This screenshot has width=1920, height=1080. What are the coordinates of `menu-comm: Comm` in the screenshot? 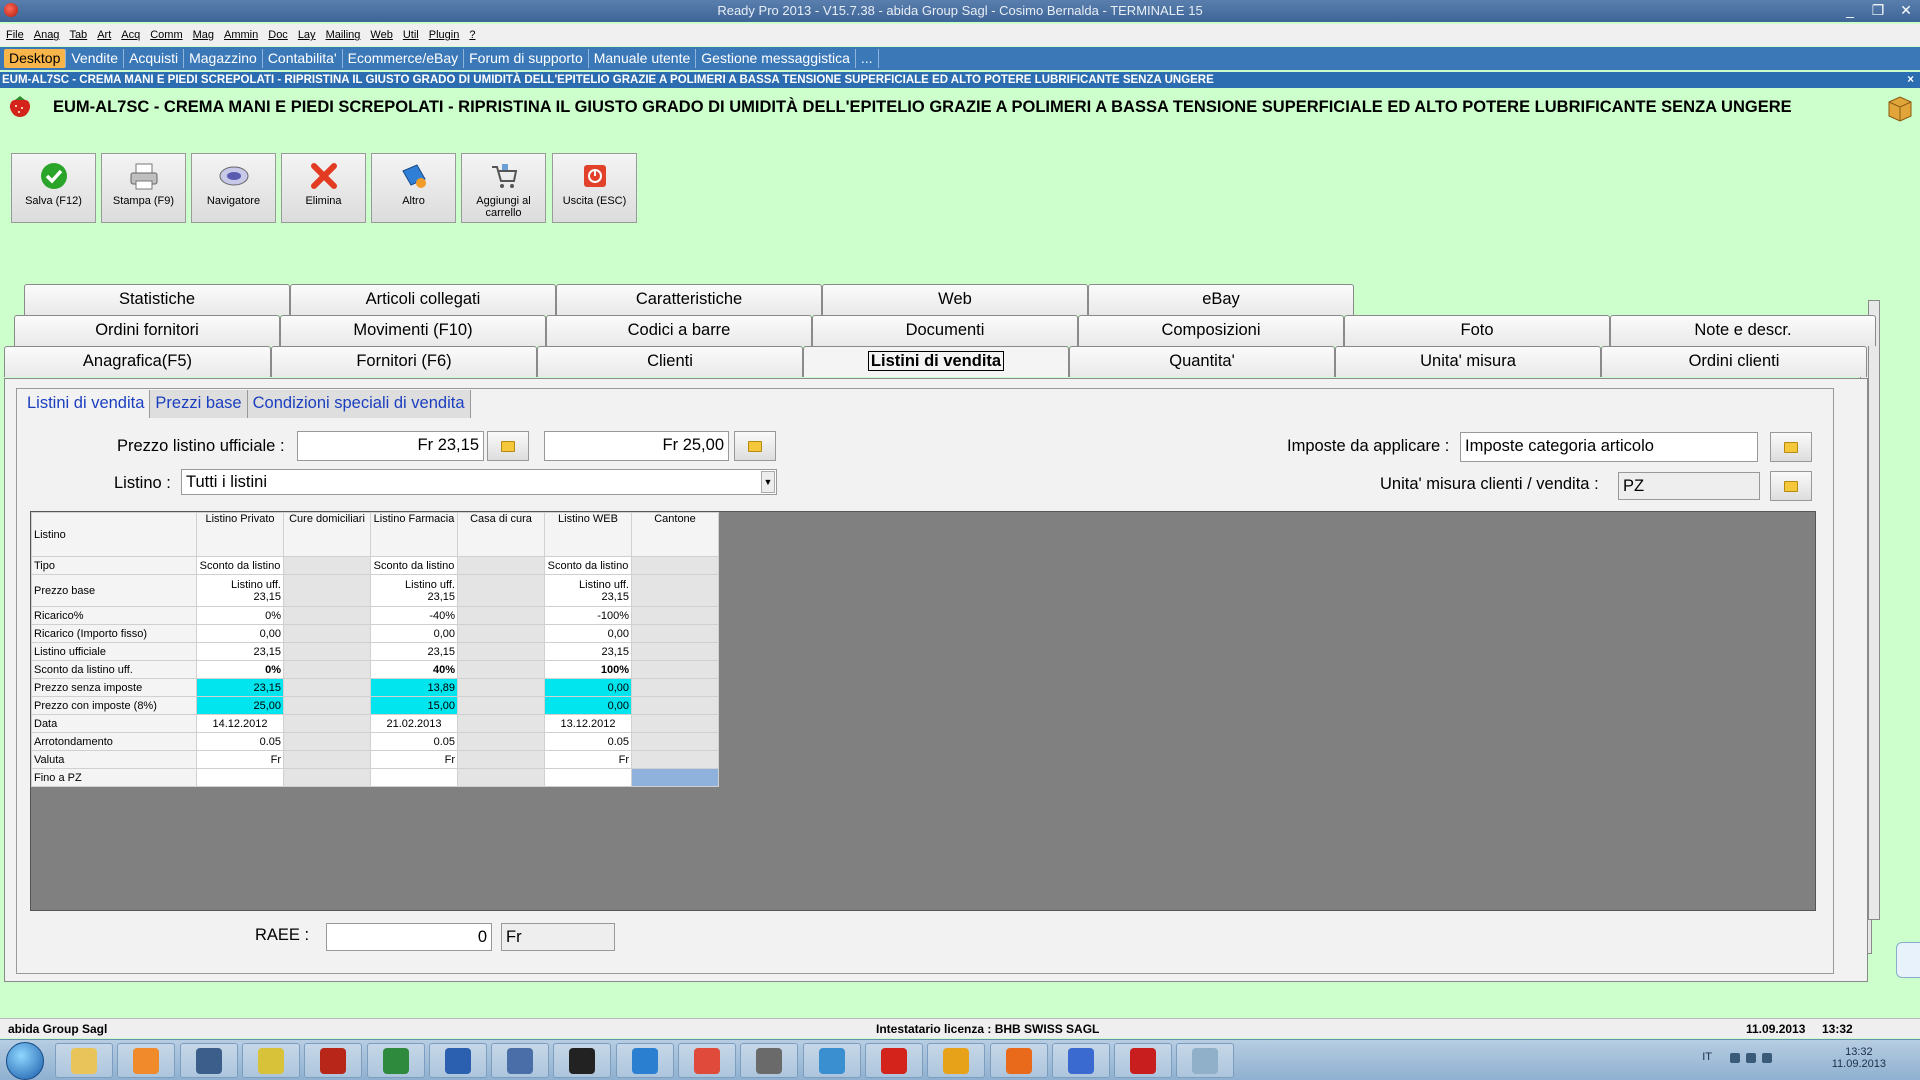 It's located at (166, 35).